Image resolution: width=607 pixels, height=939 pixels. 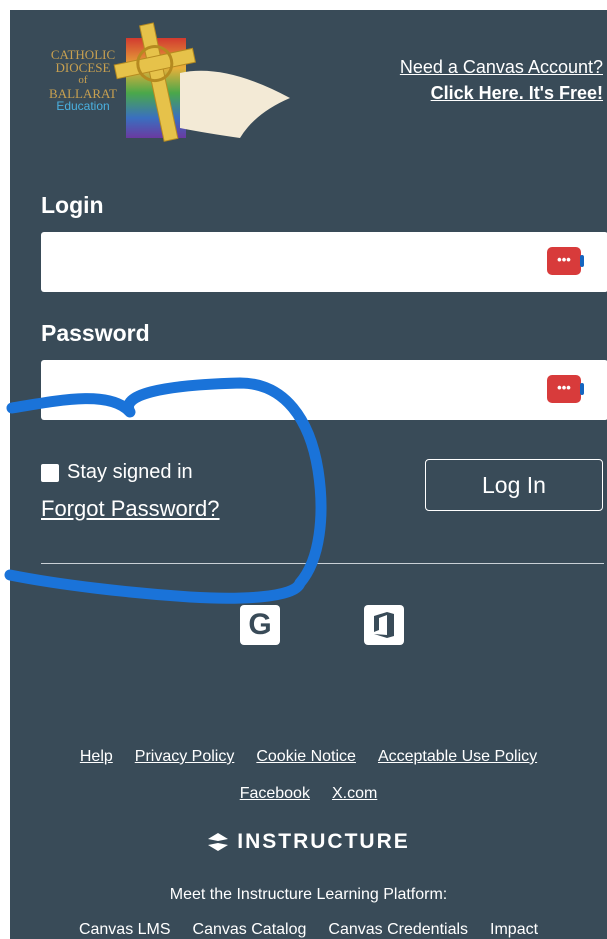 What do you see at coordinates (125, 929) in the screenshot?
I see `canvas-lms-link: Canvas LMS` at bounding box center [125, 929].